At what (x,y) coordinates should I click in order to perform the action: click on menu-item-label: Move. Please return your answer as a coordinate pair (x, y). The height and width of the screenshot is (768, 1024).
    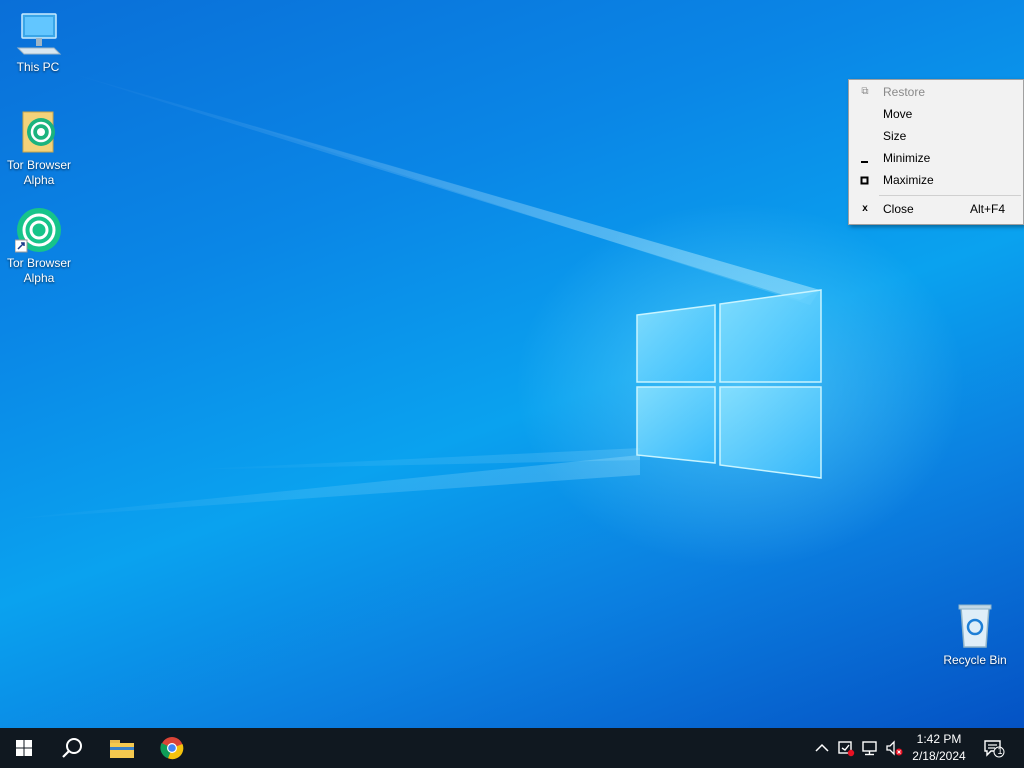
    Looking at the image, I should click on (898, 114).